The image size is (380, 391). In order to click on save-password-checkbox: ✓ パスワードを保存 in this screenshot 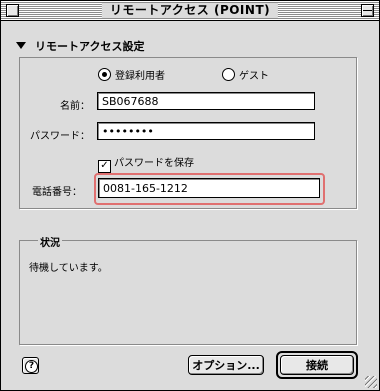, I will do `click(146, 163)`.